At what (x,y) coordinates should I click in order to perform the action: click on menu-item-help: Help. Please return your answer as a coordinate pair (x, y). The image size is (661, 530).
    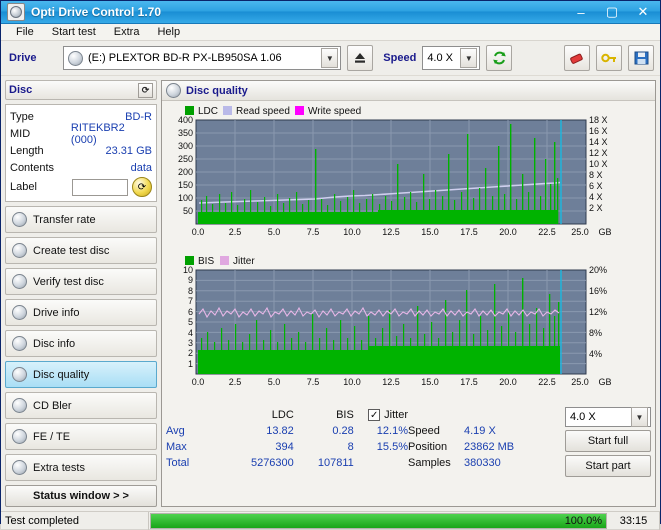
    Looking at the image, I should click on (168, 32).